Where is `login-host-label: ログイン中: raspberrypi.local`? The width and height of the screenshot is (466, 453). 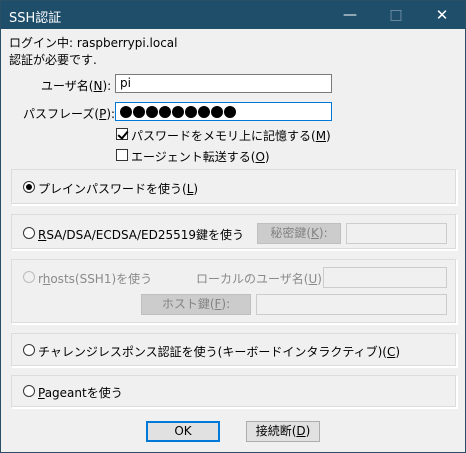
login-host-label: ログイン中: raspberrypi.local is located at coordinates (93, 43).